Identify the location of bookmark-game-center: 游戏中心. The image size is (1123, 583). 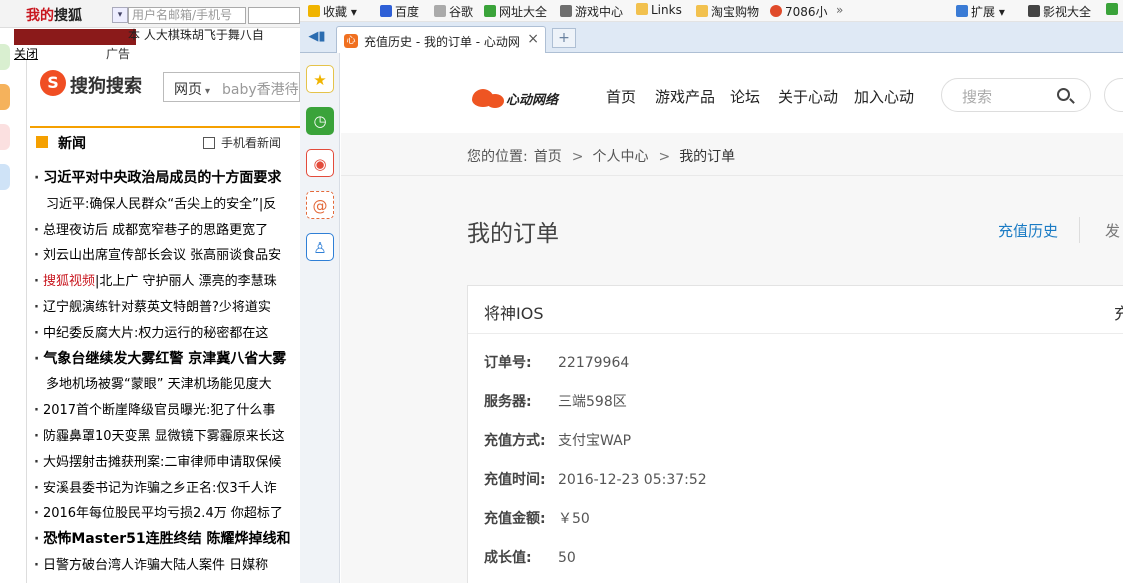
(591, 11).